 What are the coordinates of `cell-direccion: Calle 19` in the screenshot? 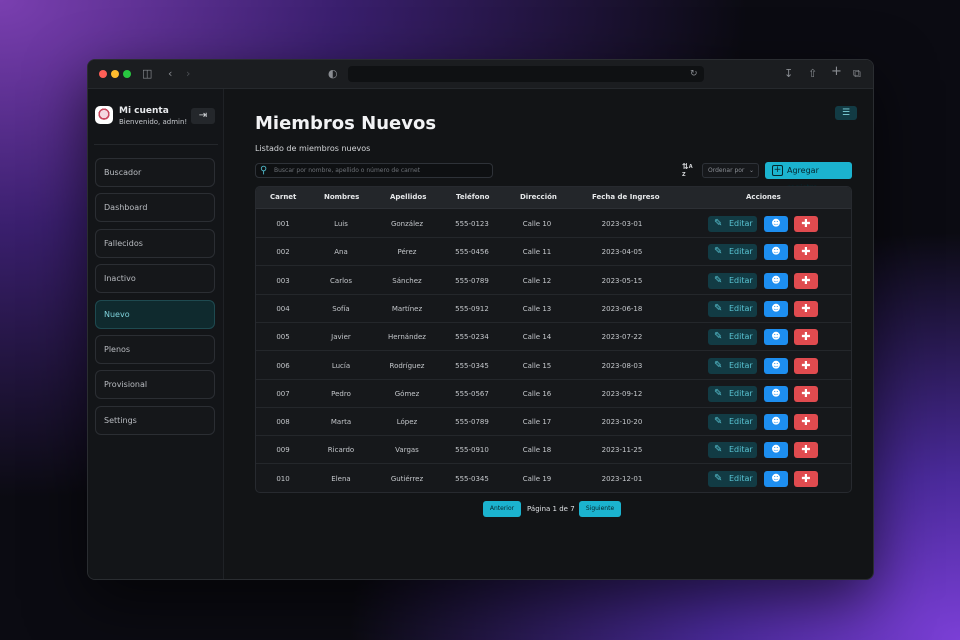 It's located at (537, 478).